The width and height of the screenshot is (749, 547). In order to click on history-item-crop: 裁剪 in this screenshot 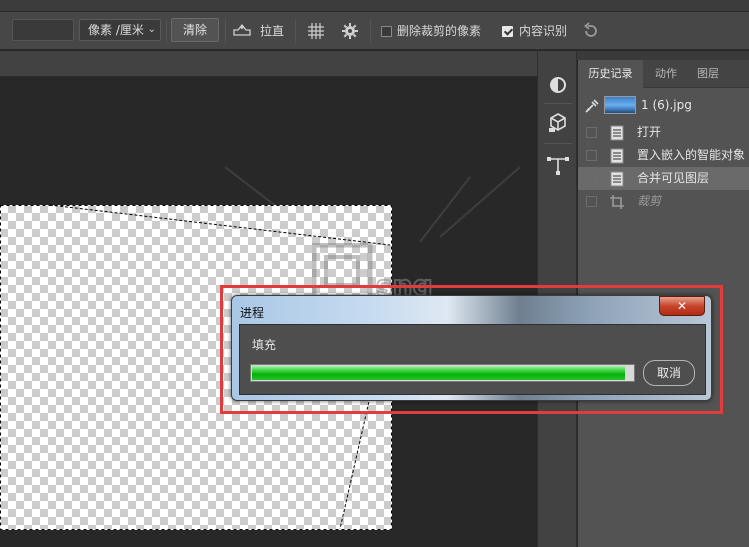, I will do `click(663, 201)`.